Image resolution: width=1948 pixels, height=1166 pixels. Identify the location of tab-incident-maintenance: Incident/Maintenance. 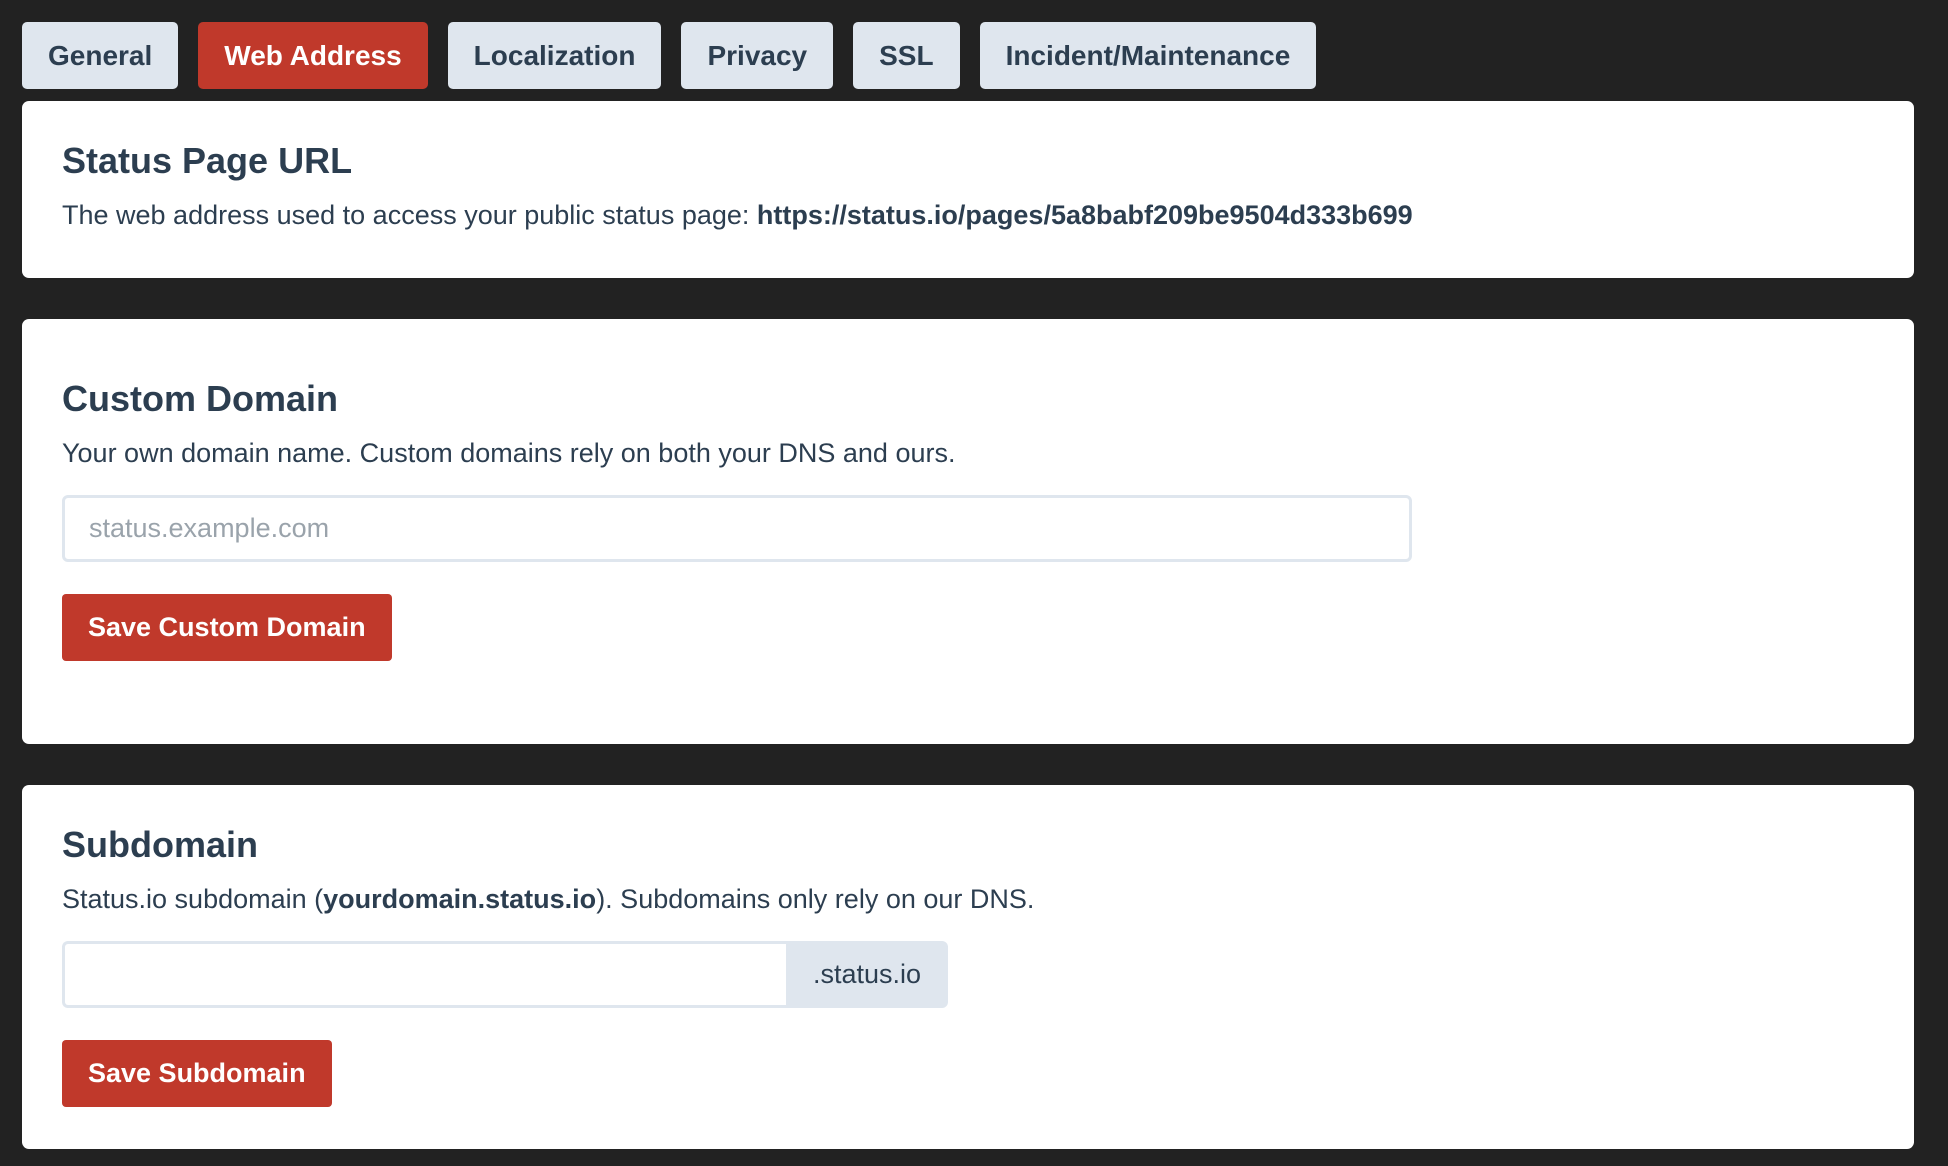
(1148, 55).